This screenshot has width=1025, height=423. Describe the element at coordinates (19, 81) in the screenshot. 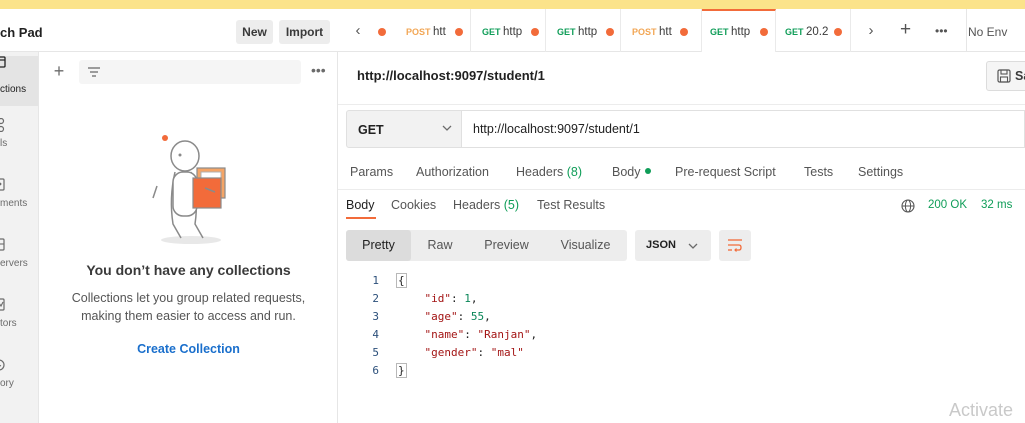

I see `sidebar-item-collections: ctions` at that location.